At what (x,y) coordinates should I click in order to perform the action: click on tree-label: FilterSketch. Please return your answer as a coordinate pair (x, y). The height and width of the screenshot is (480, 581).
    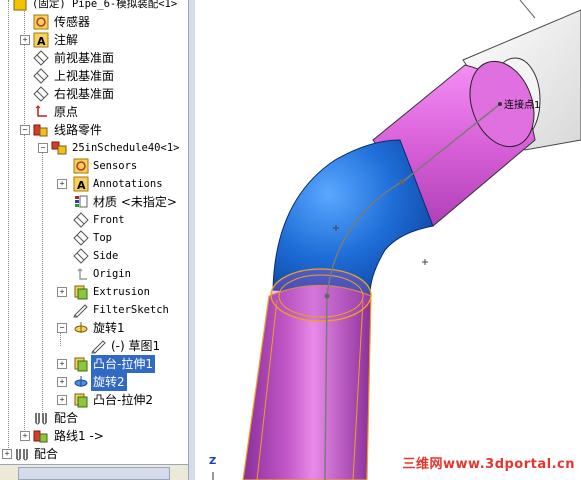
    Looking at the image, I should click on (131, 310).